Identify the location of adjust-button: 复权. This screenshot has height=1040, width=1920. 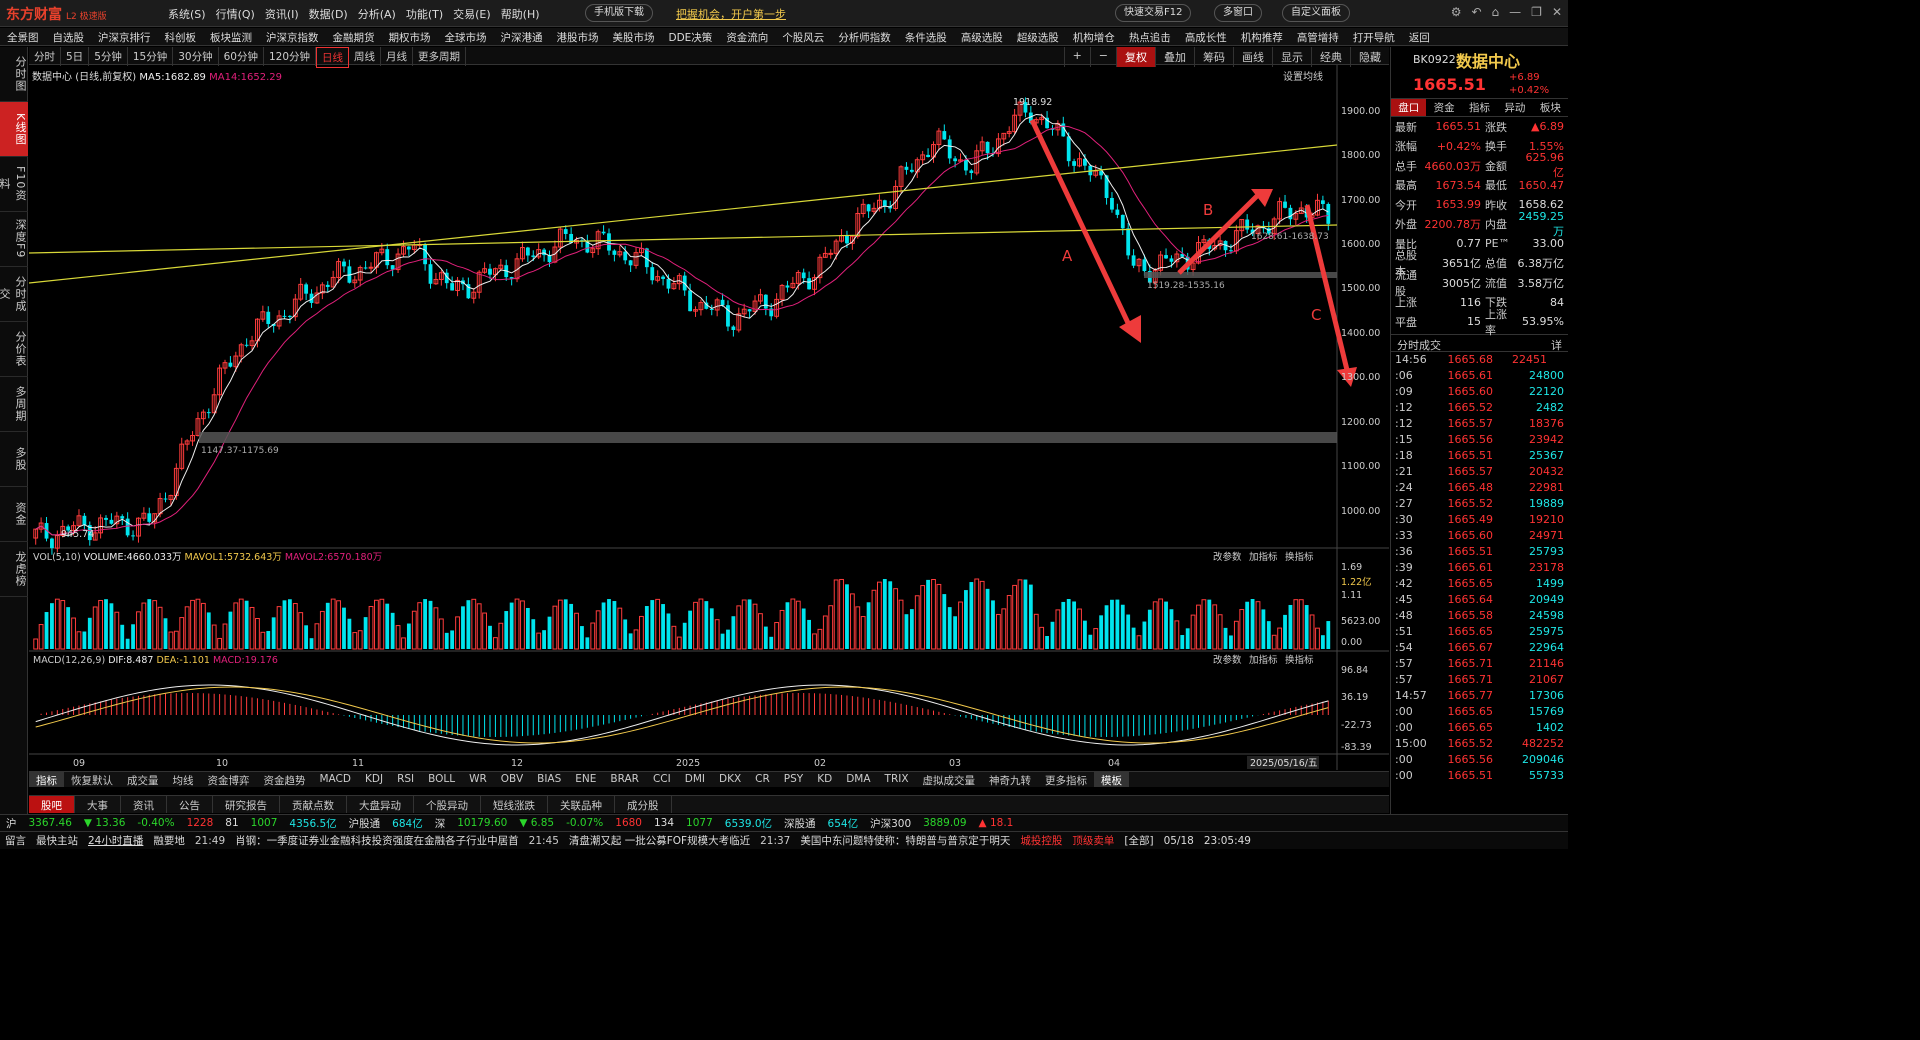
(1135, 57).